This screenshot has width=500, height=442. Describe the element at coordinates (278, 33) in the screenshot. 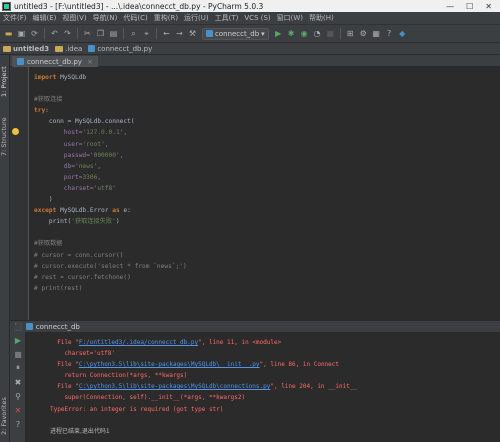

I see `run-icon: ▶` at that location.